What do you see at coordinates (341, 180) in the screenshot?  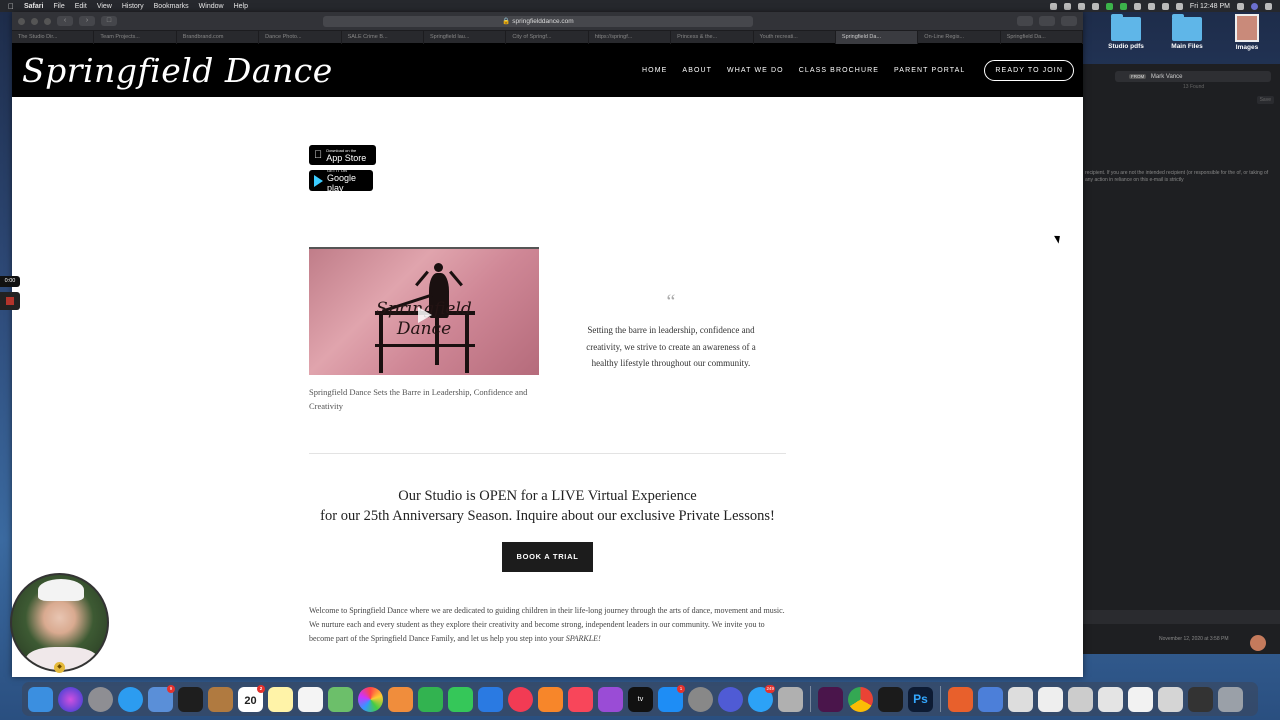 I see `google-play-badge: GET IT ON Google play` at bounding box center [341, 180].